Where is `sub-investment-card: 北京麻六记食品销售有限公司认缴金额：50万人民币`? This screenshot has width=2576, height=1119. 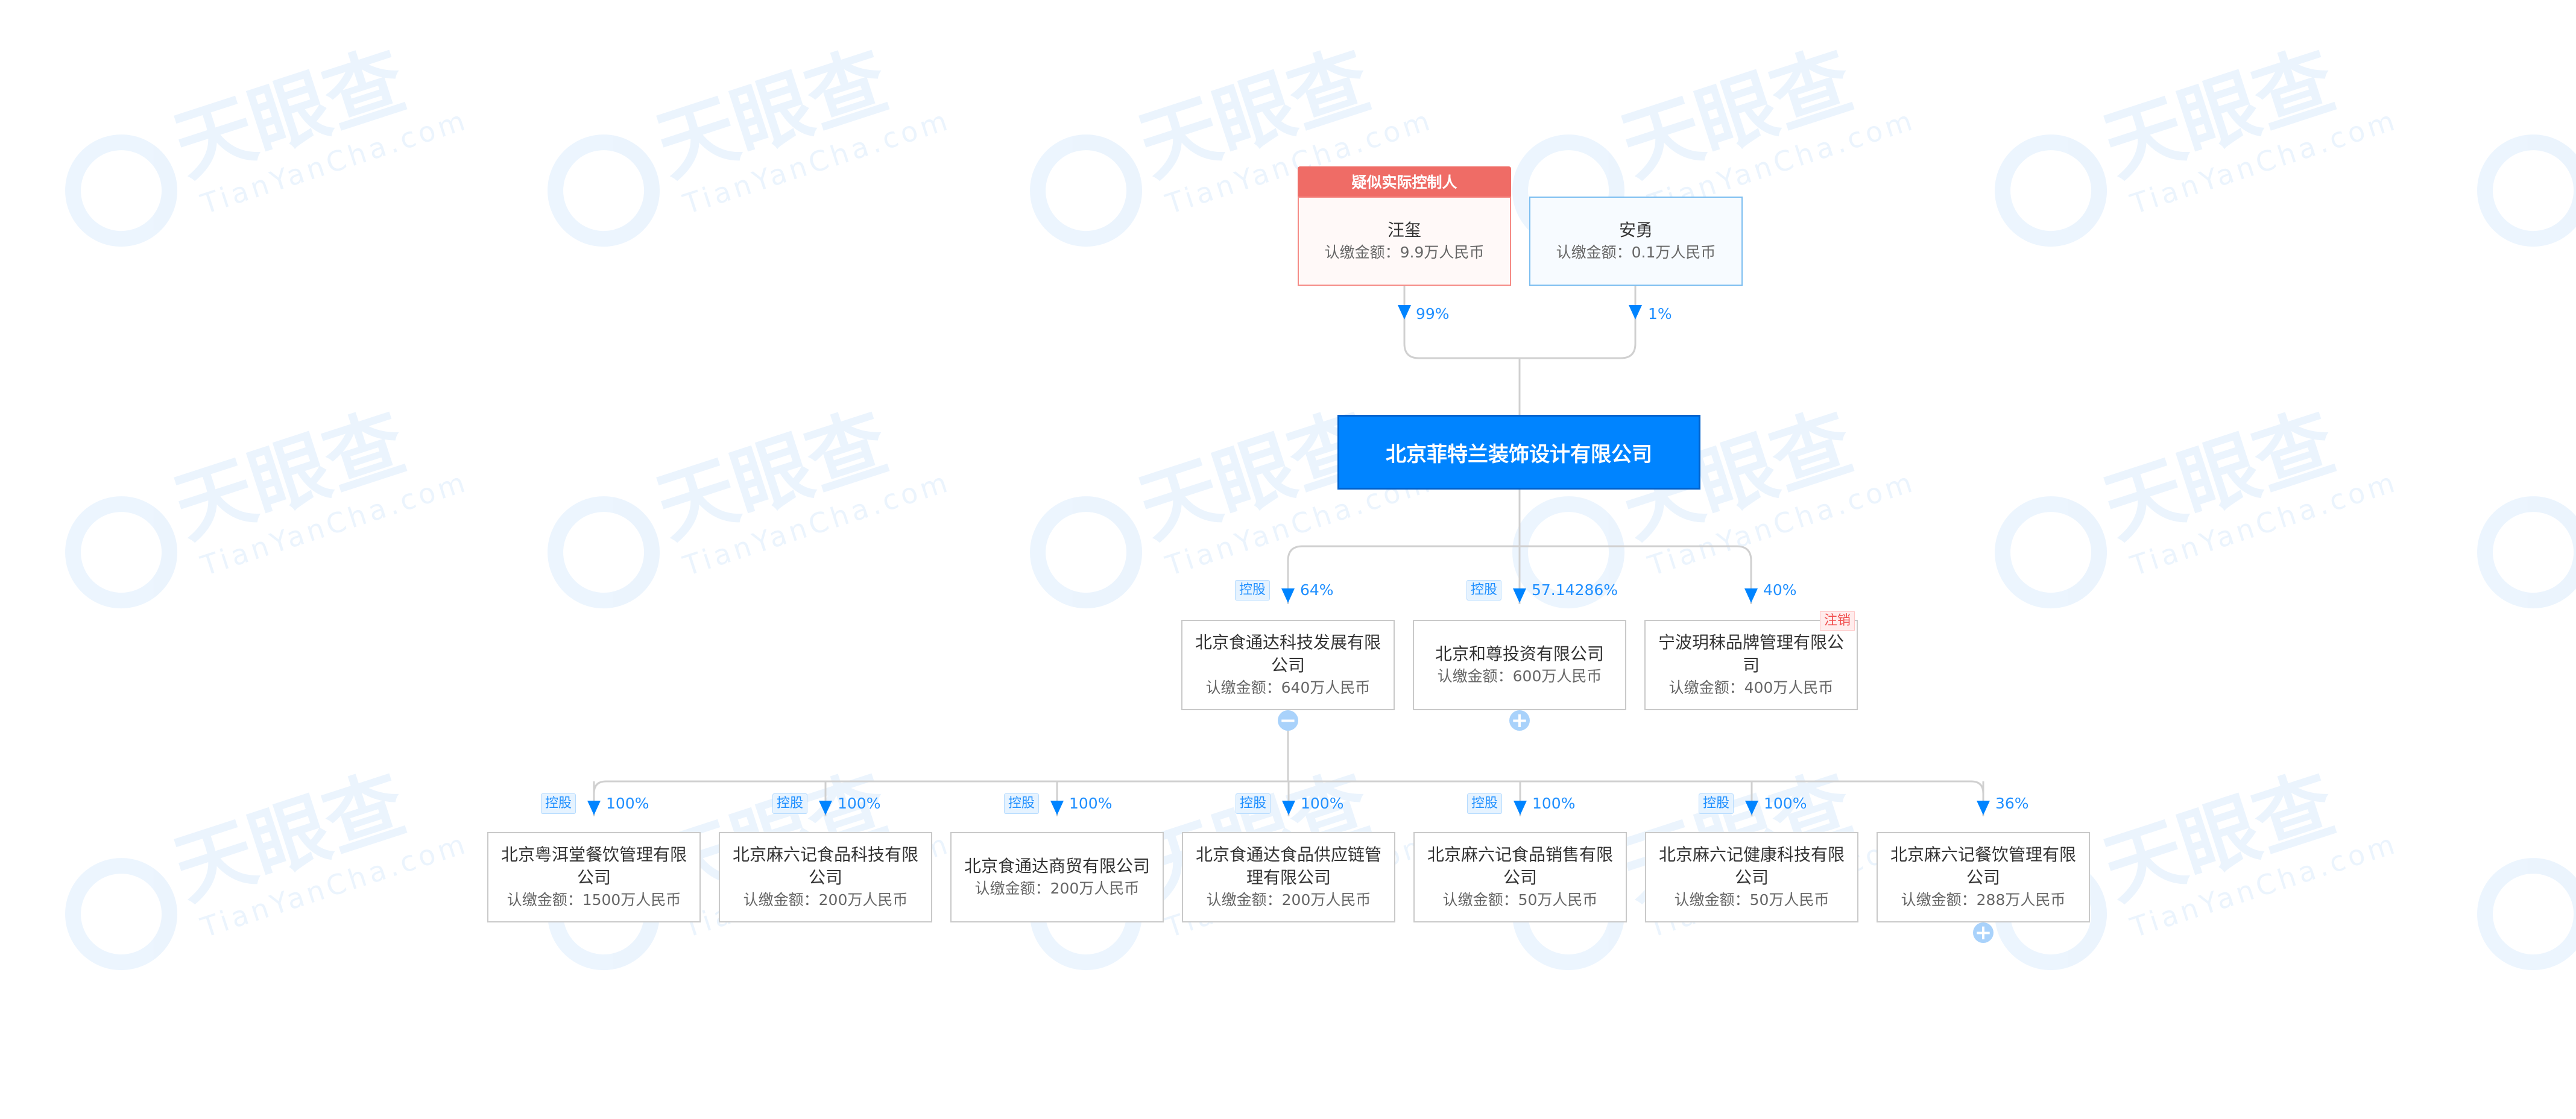
sub-investment-card: 北京麻六记食品销售有限公司认缴金额：50万人民币 is located at coordinates (1520, 877).